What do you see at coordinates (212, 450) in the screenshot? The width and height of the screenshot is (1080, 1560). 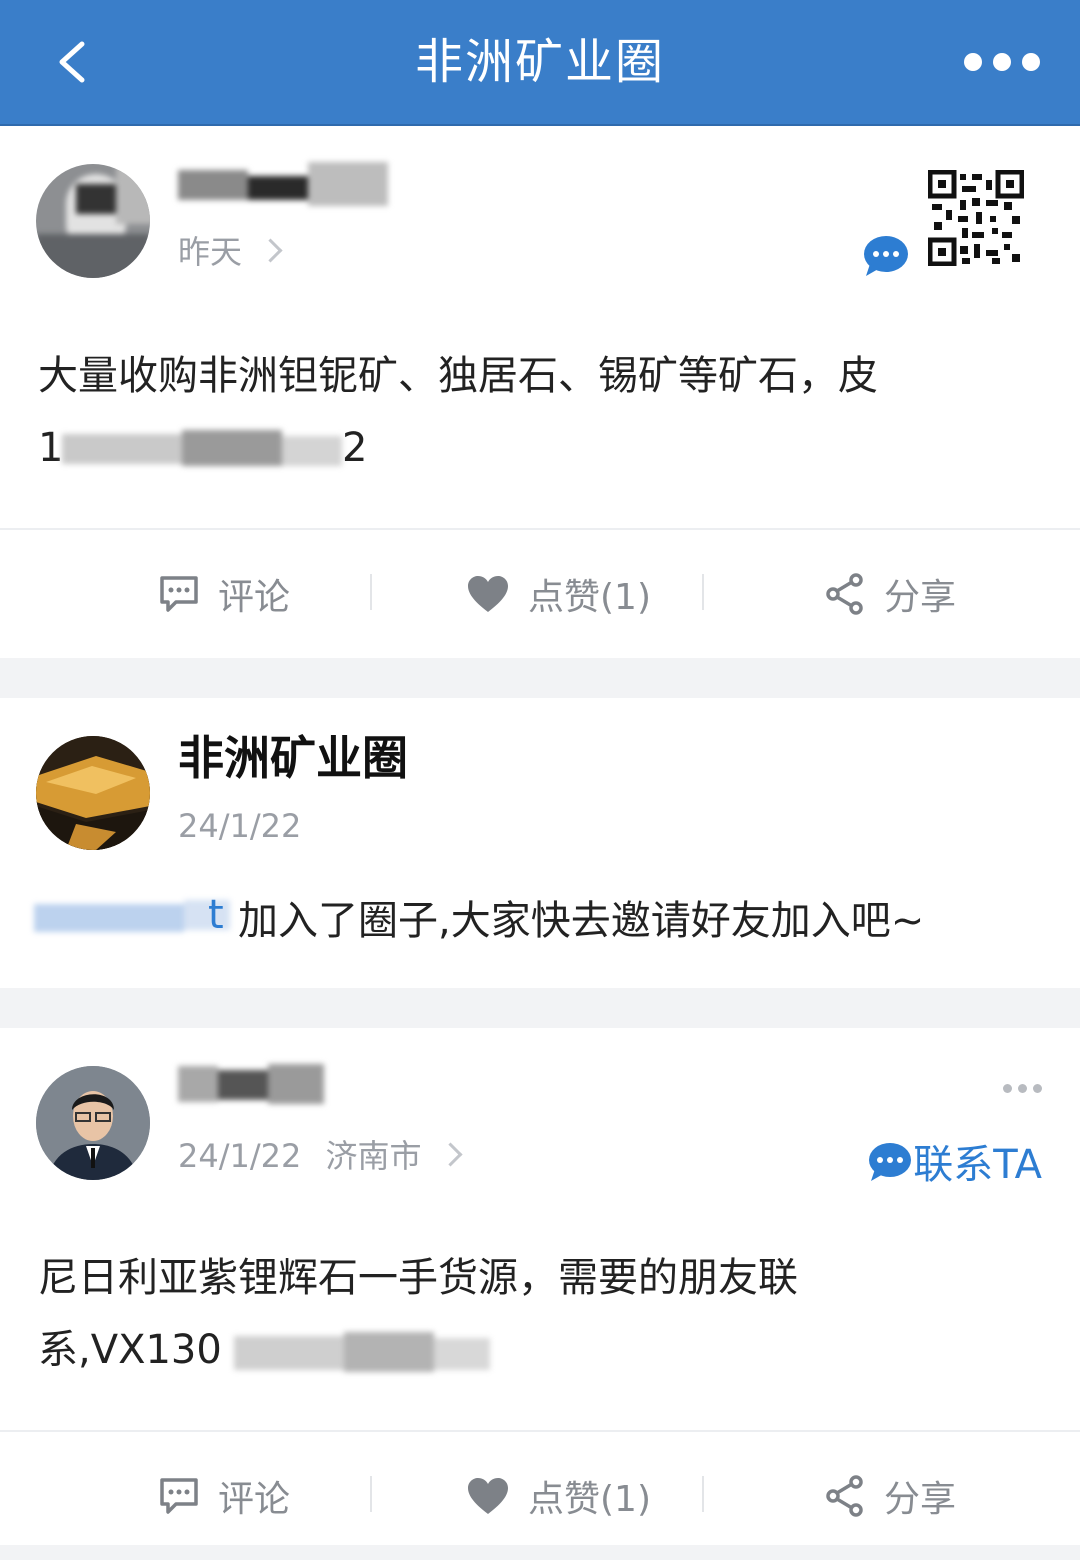 I see `phone-redacted` at bounding box center [212, 450].